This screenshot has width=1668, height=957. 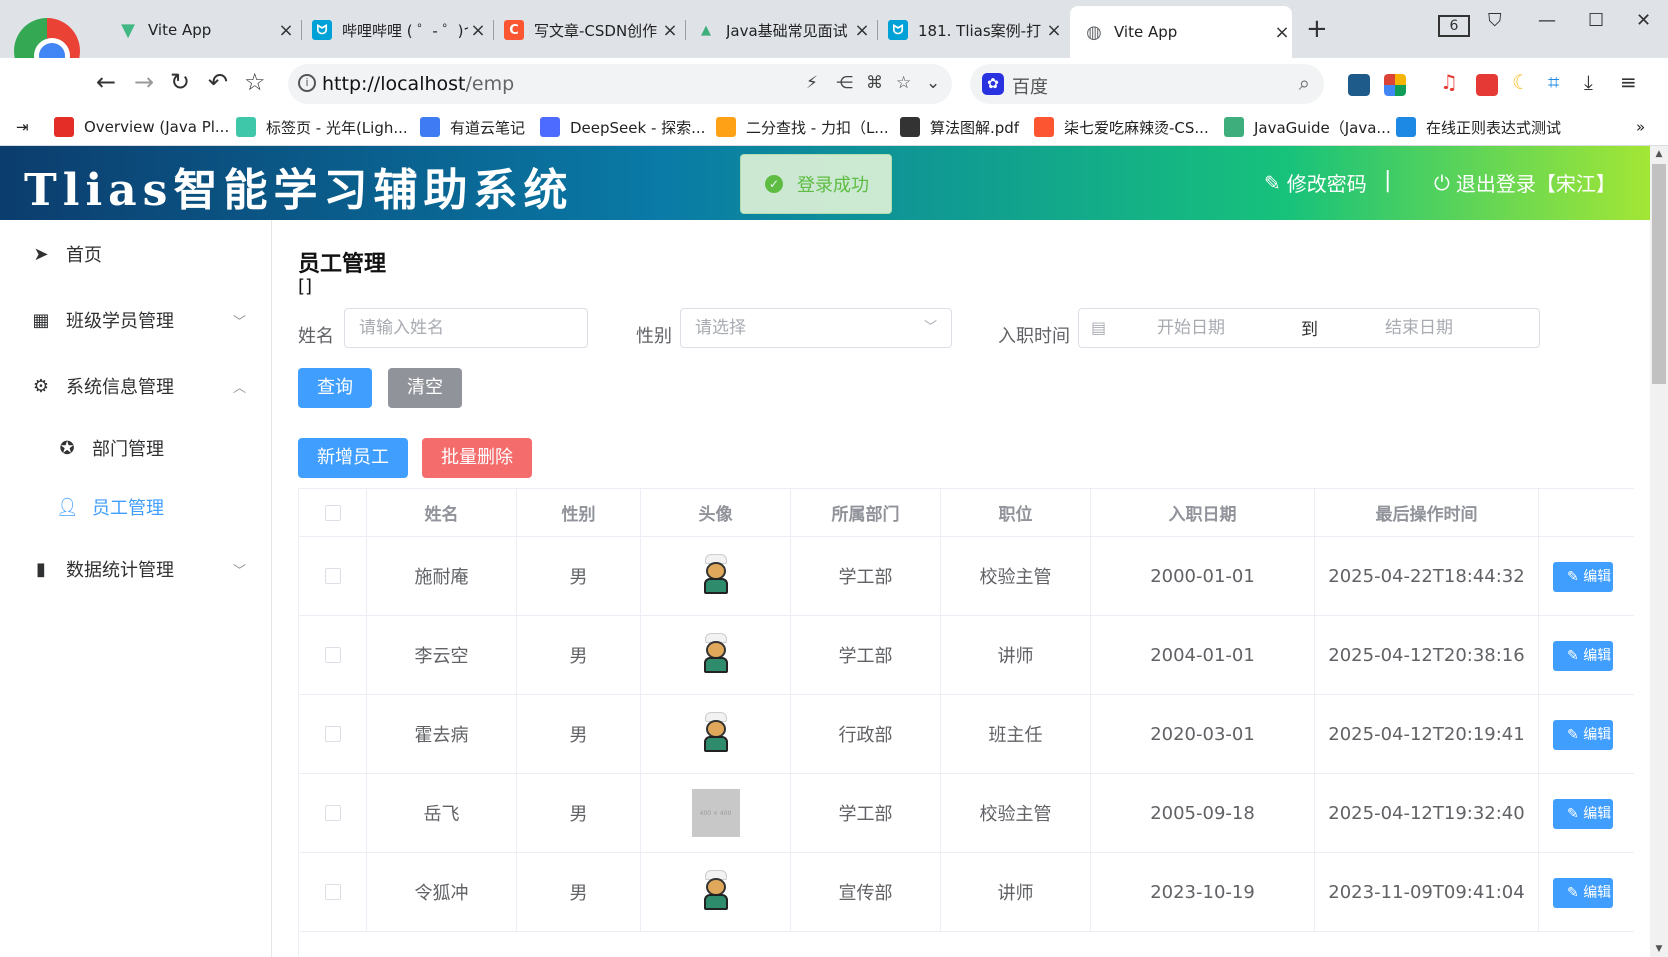 I want to click on undo-close-icon: ↶, so click(x=218, y=82).